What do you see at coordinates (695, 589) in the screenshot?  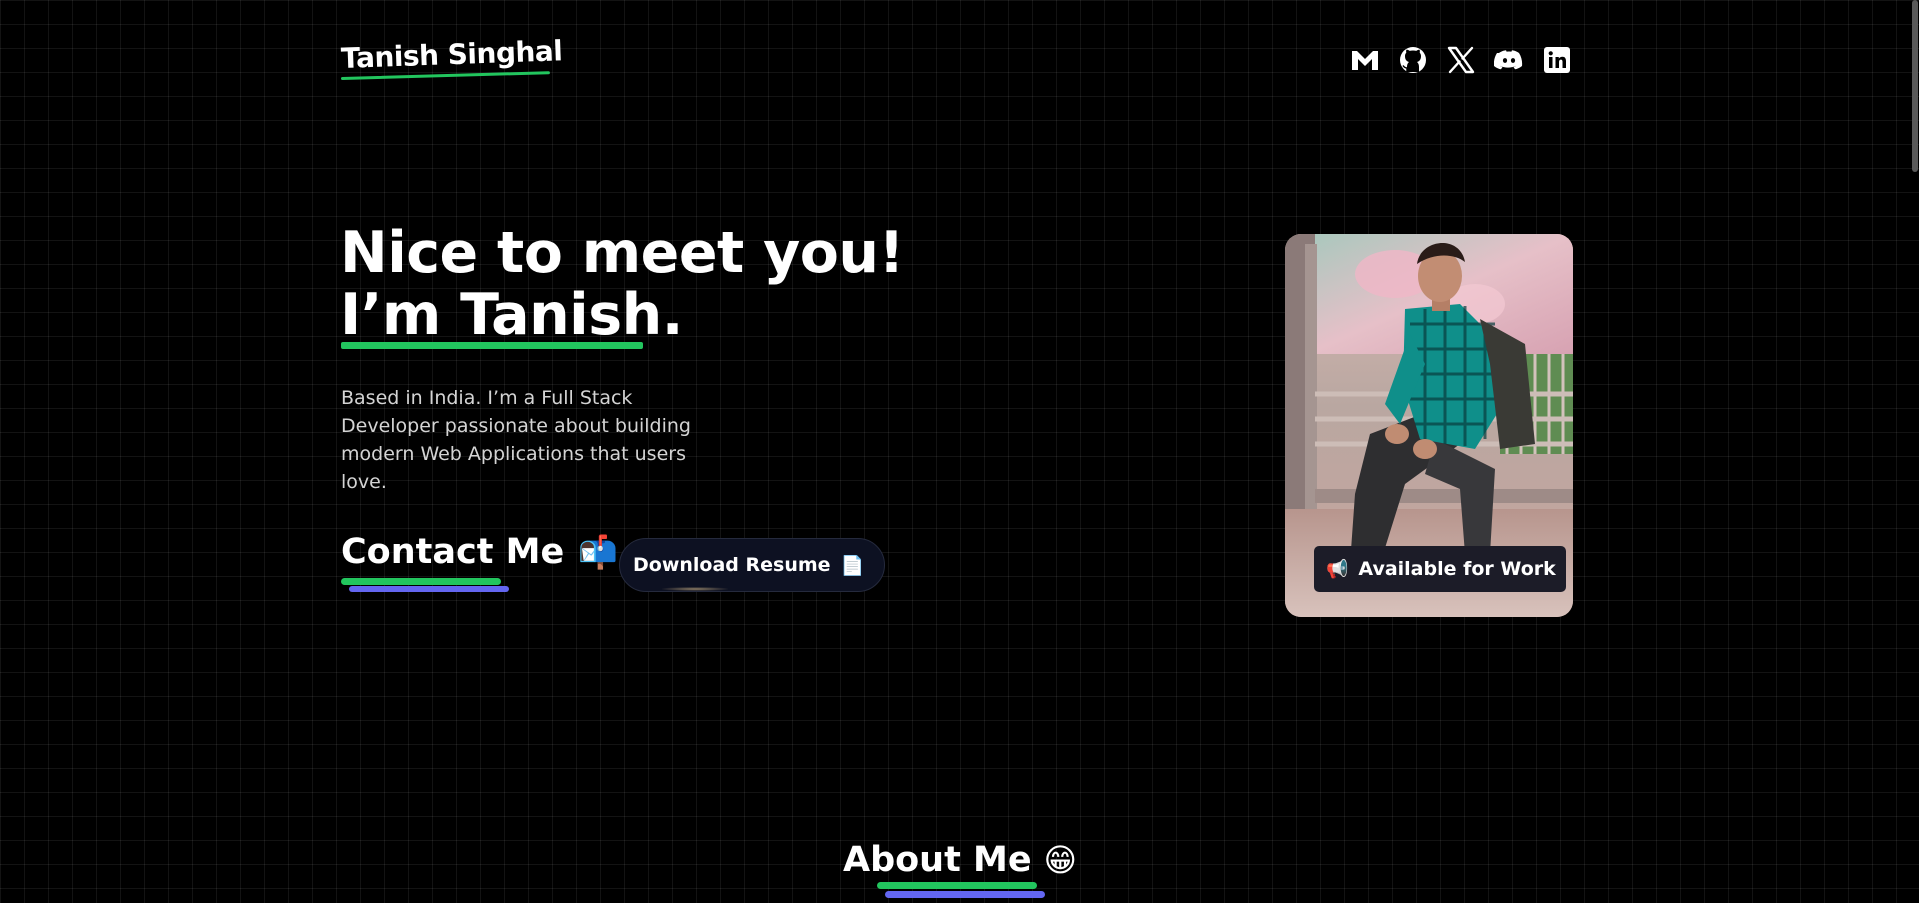 I see `resume-button-glow` at bounding box center [695, 589].